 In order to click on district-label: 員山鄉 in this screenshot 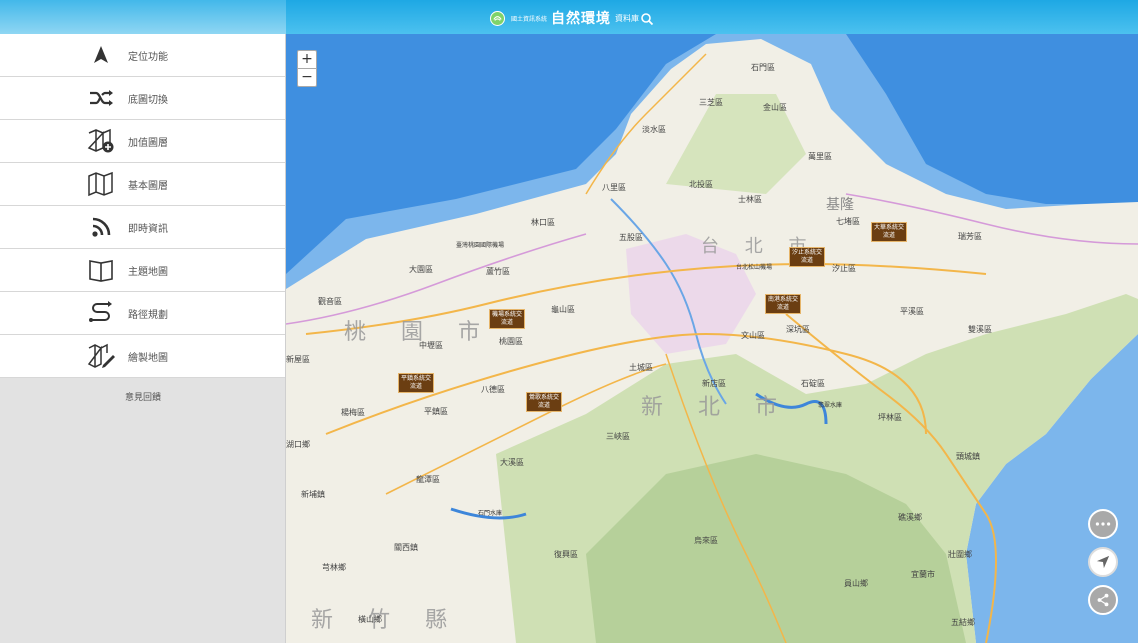, I will do `click(856, 583)`.